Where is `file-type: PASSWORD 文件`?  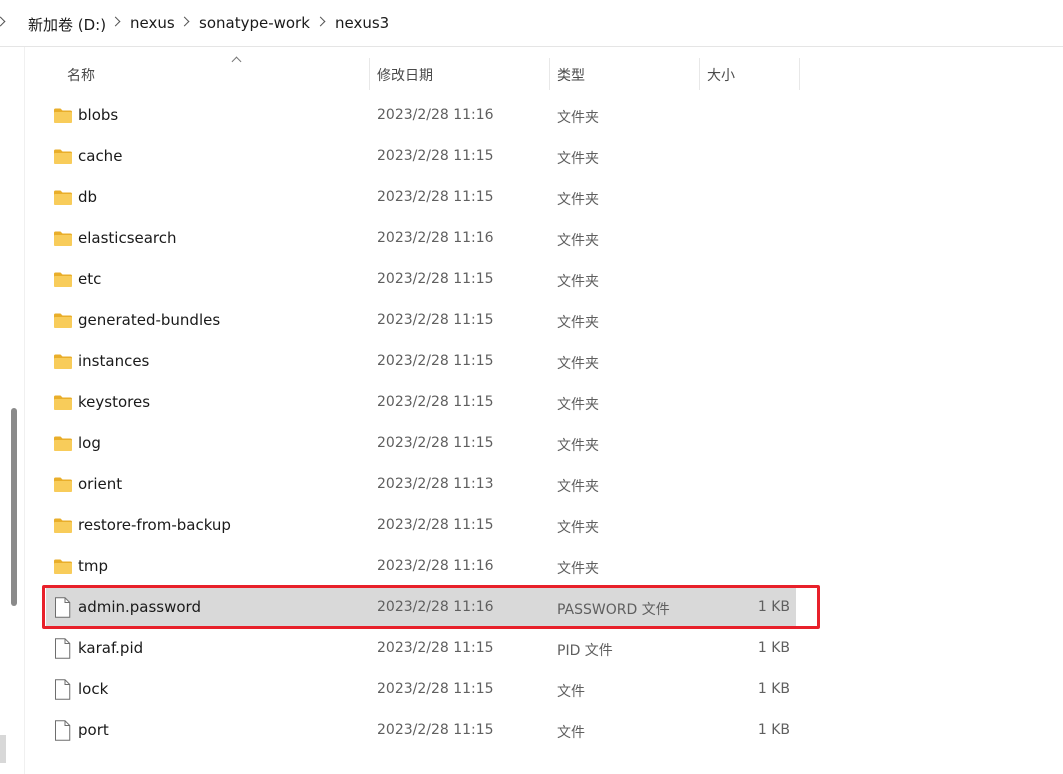 file-type: PASSWORD 文件 is located at coordinates (613, 610).